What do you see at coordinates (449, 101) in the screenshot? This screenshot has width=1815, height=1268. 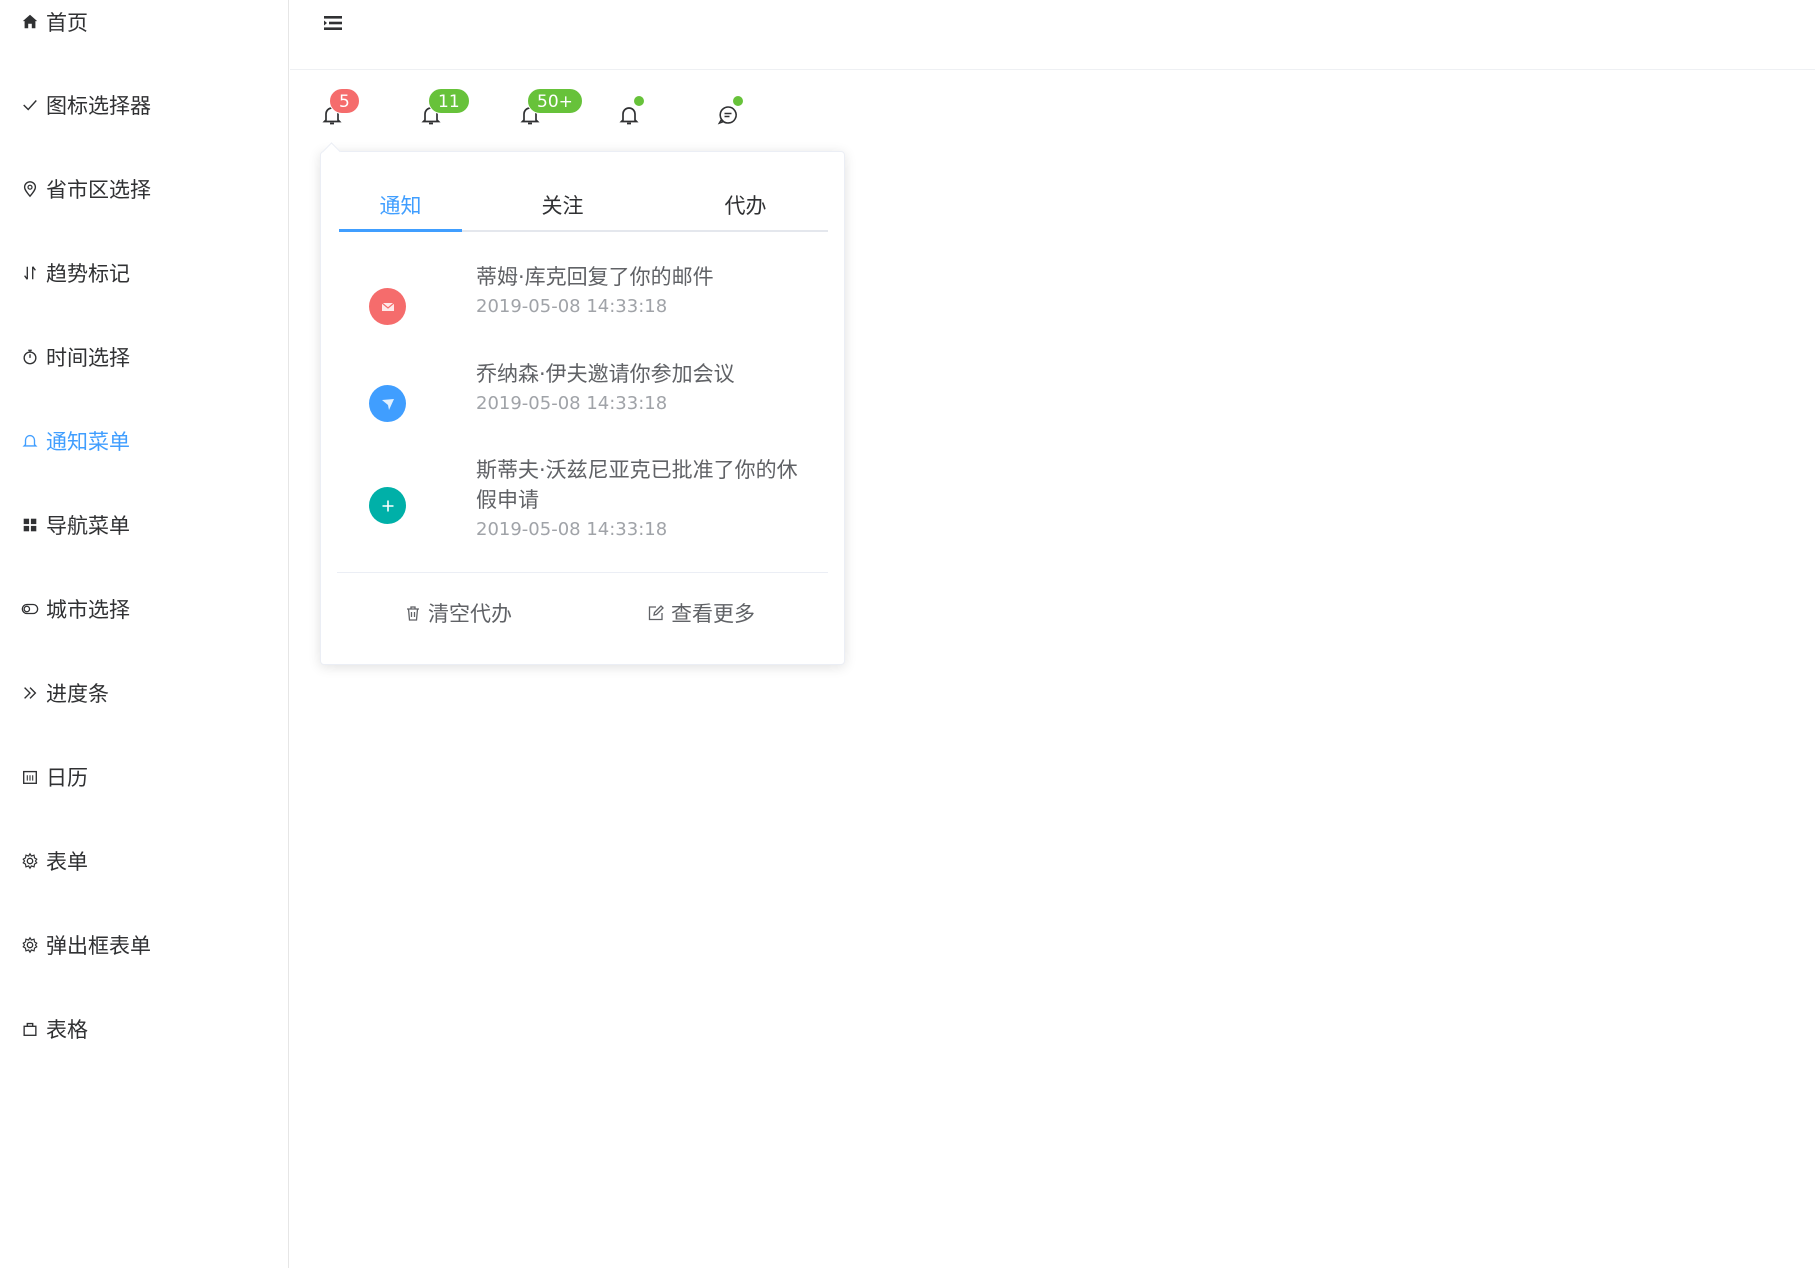 I see `notification-count-badge: 11` at bounding box center [449, 101].